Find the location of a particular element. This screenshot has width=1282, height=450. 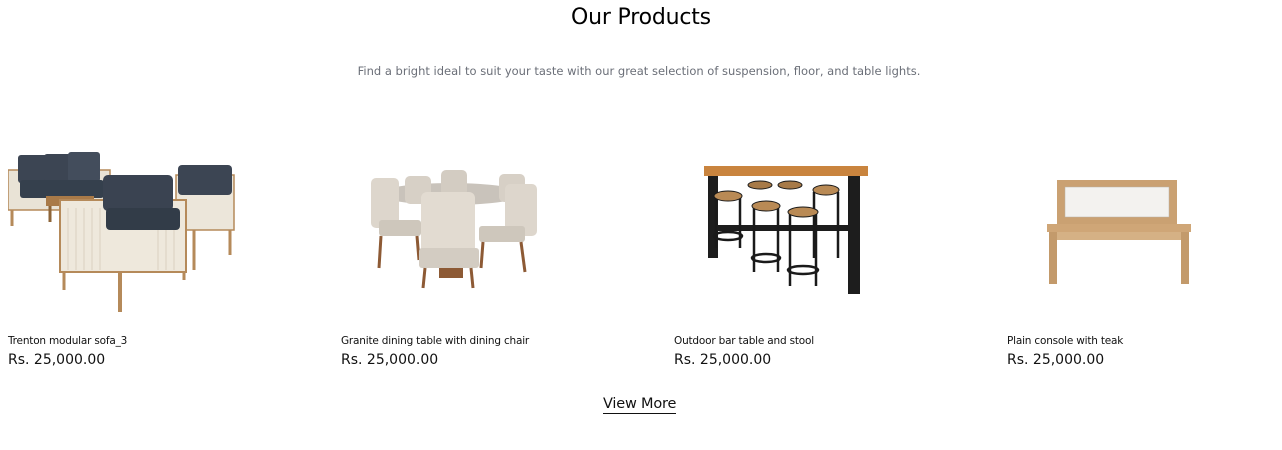

product-image-dining is located at coordinates (491, 225).